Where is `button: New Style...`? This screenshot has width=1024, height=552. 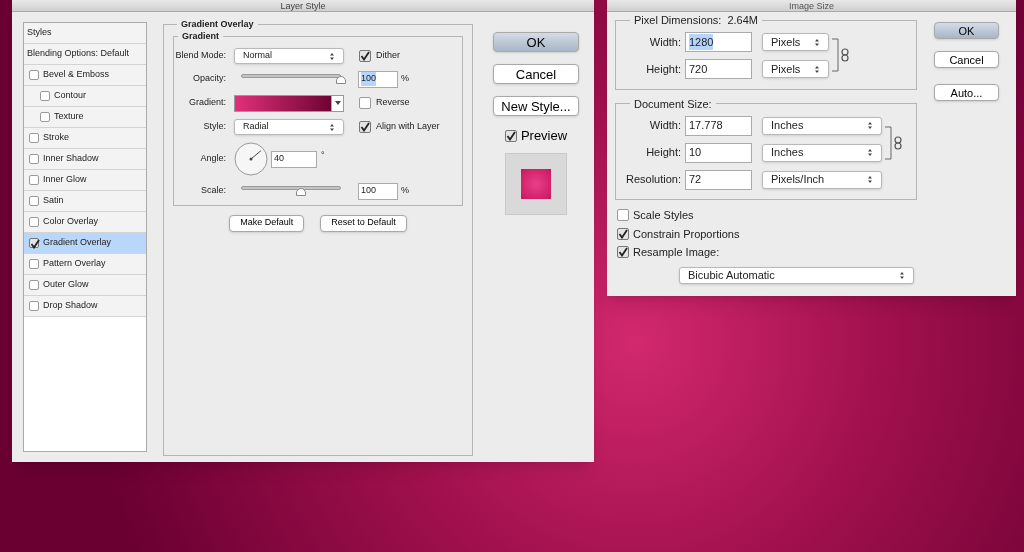
button: New Style... is located at coordinates (536, 106).